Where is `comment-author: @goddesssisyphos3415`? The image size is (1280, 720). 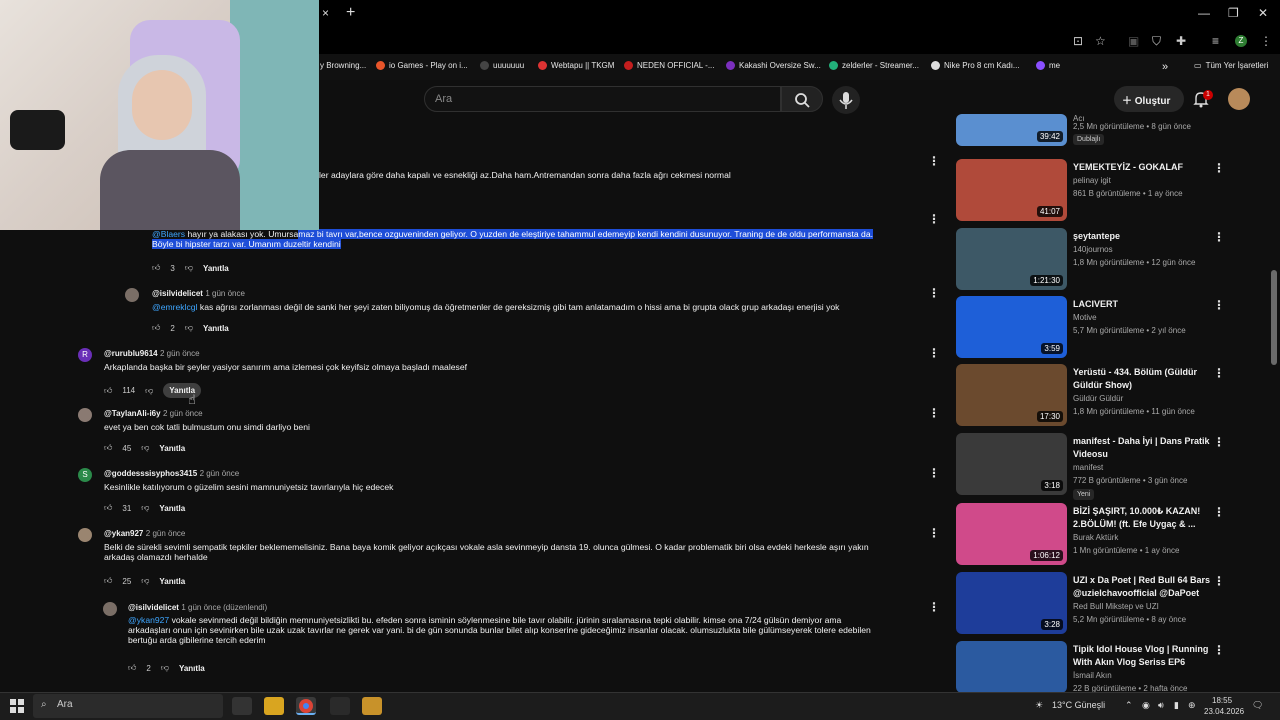
comment-author: @goddesssisyphos3415 is located at coordinates (150, 473).